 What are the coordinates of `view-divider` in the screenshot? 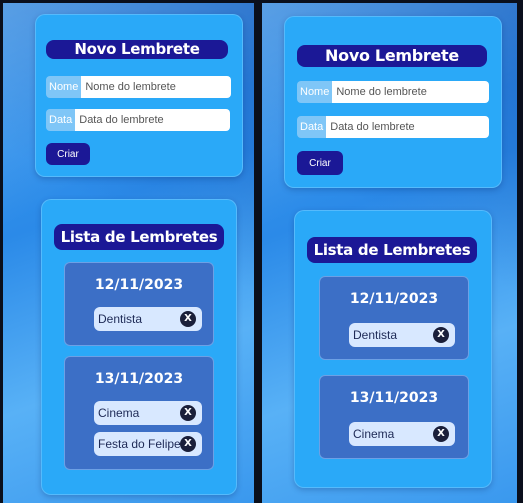 It's located at (258, 251).